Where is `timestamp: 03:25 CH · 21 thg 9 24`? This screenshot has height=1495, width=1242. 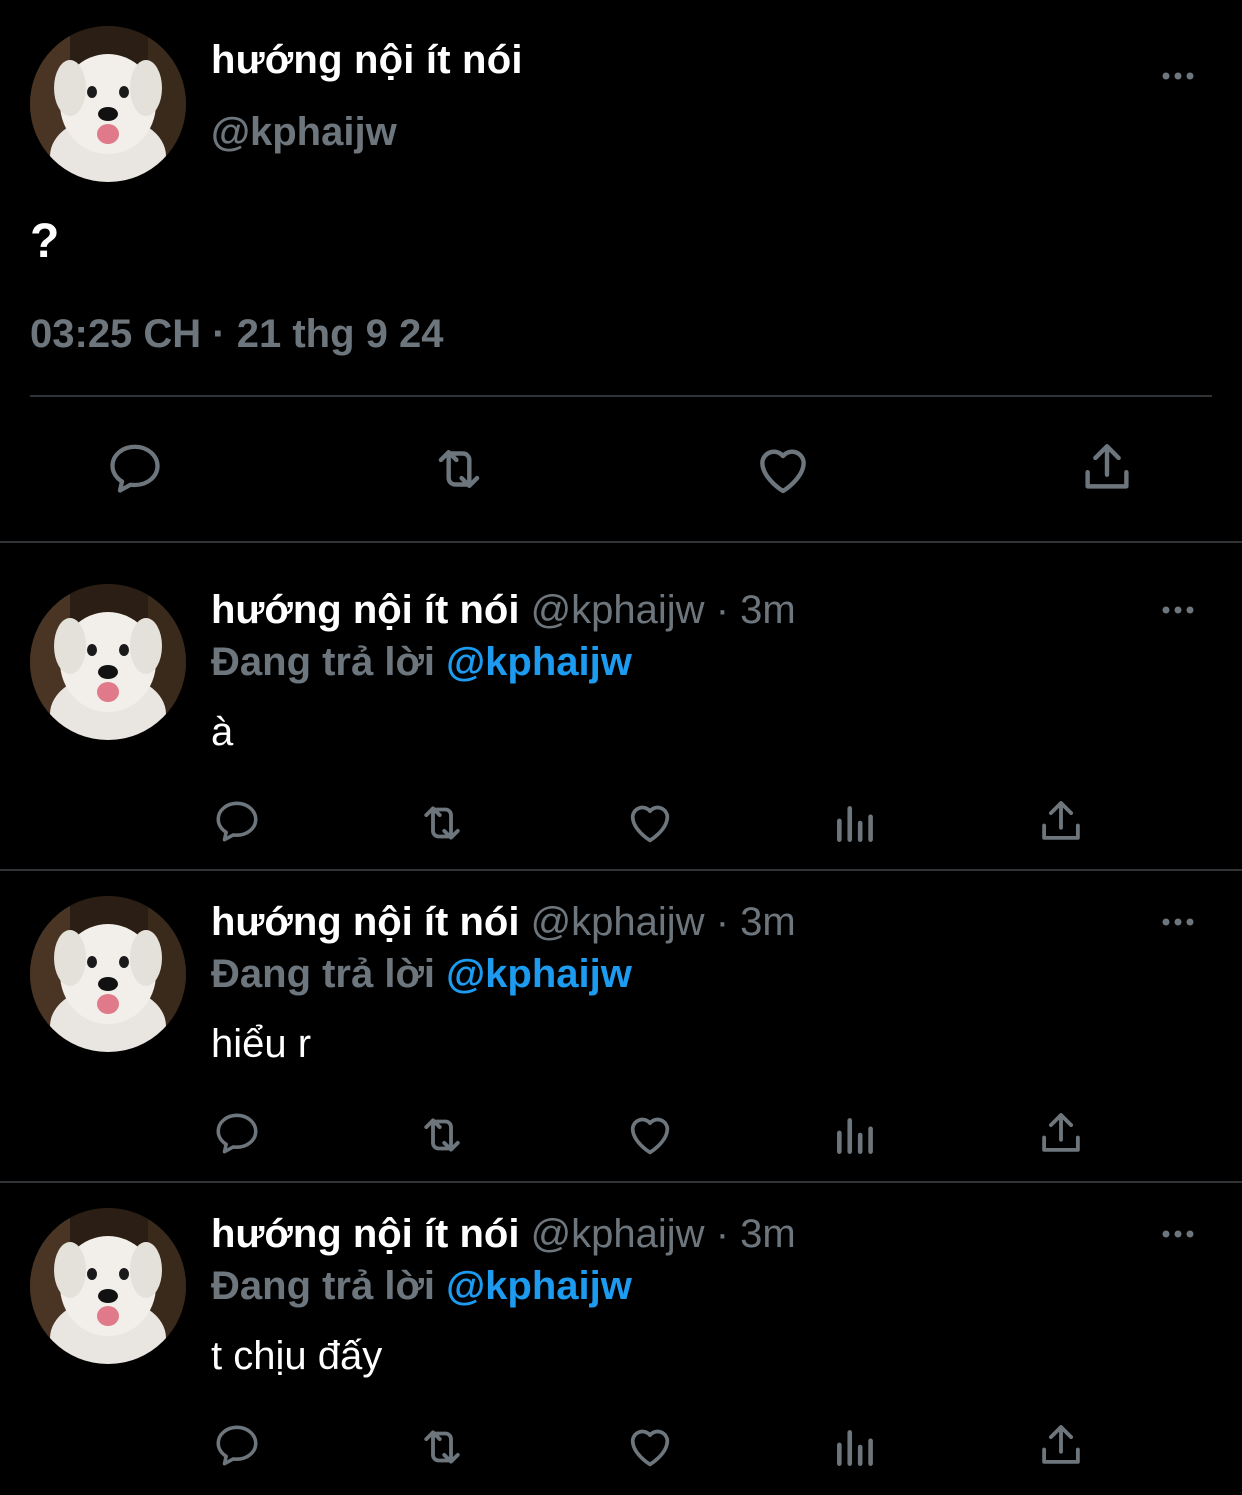
timestamp: 03:25 CH · 21 thg 9 24 is located at coordinates (237, 334).